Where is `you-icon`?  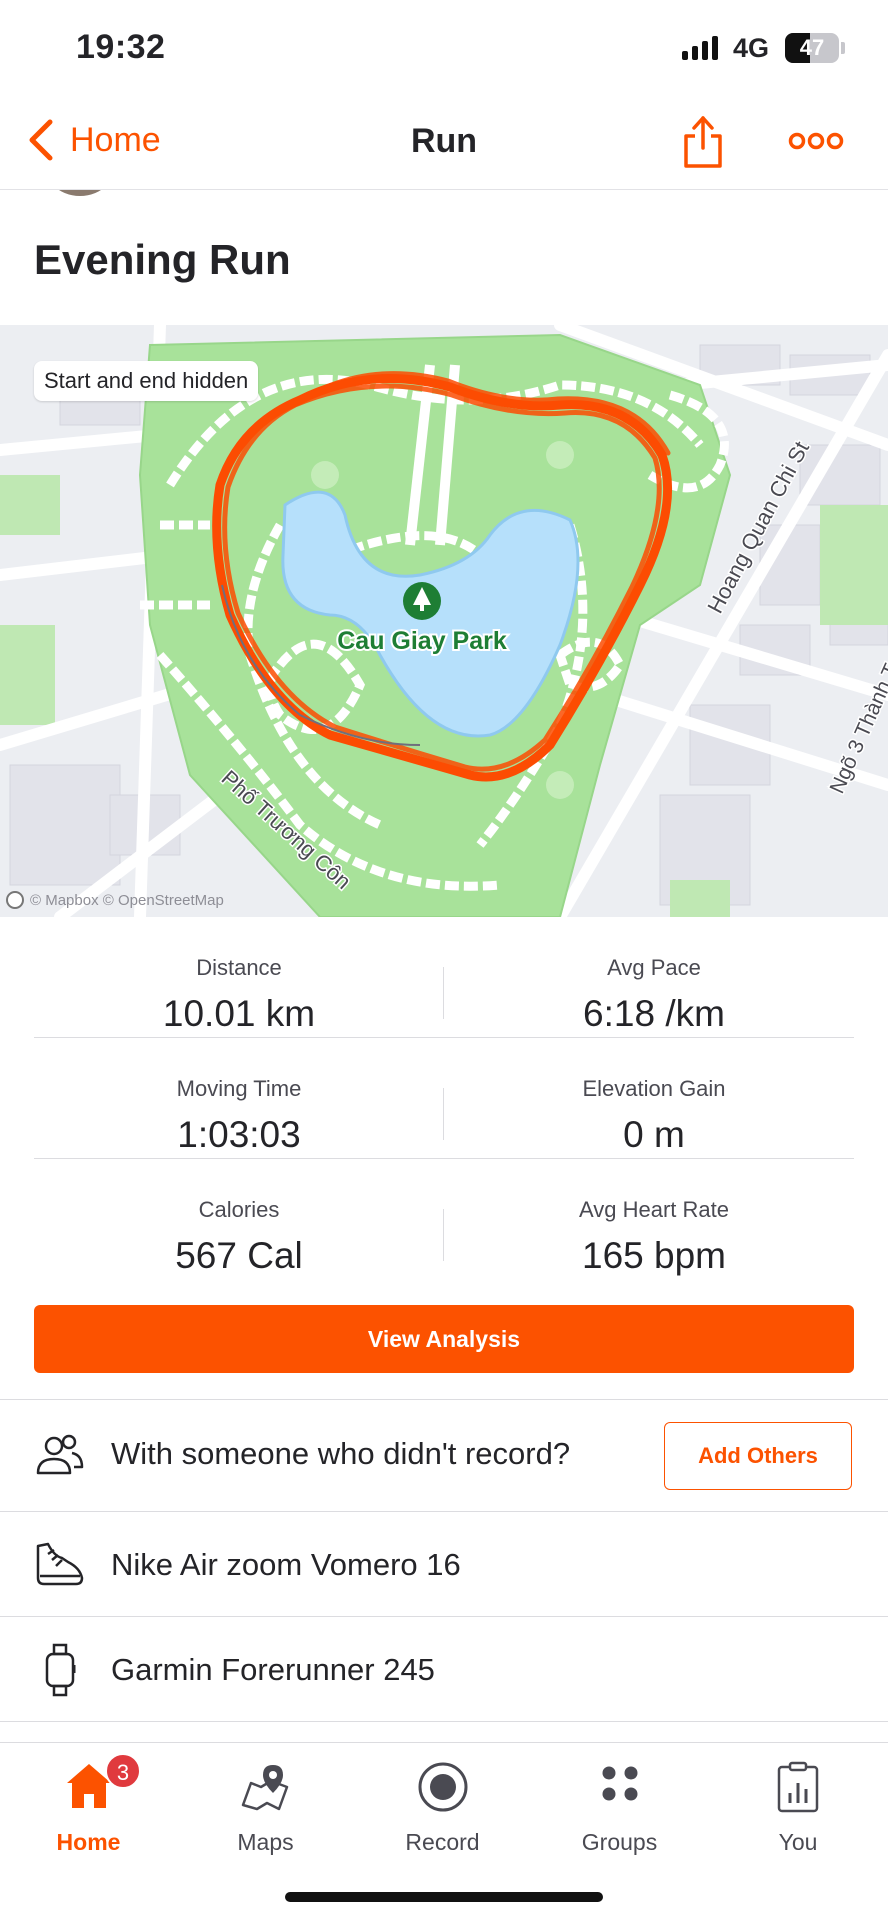
you-icon is located at coordinates (798, 1787).